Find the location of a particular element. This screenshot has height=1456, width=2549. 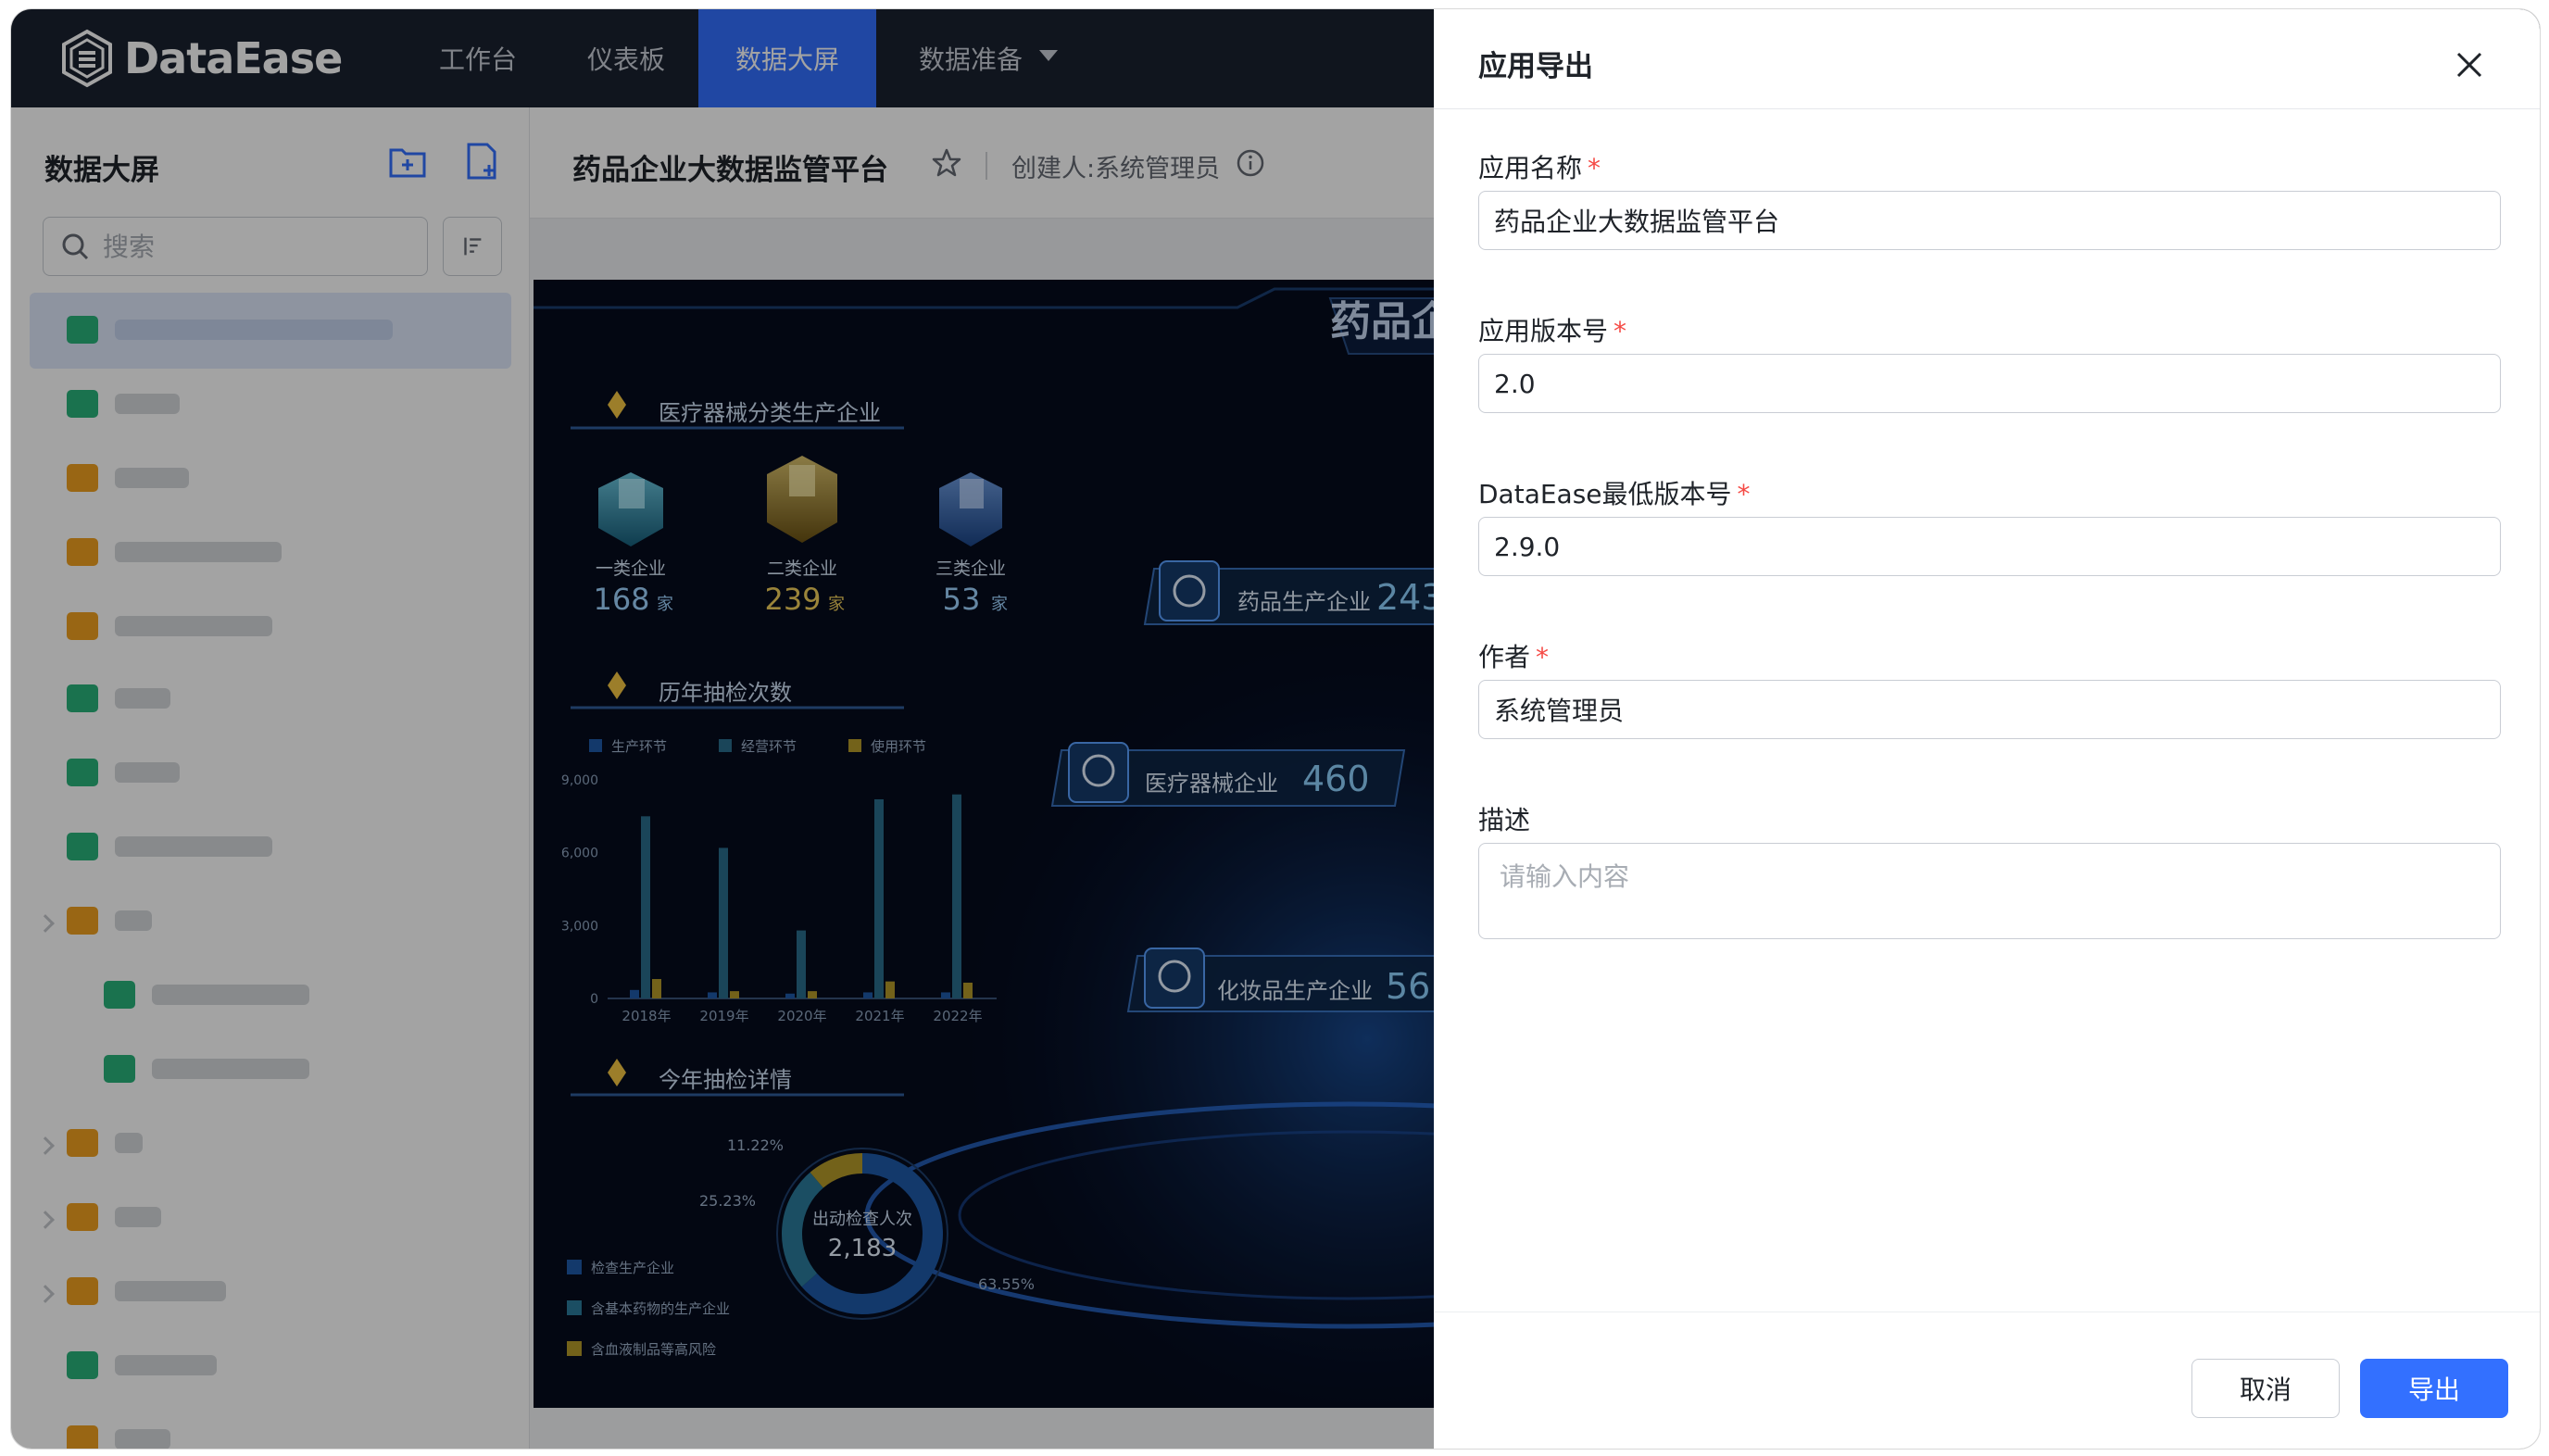

field-label-description: 描述 is located at coordinates (1504, 818).